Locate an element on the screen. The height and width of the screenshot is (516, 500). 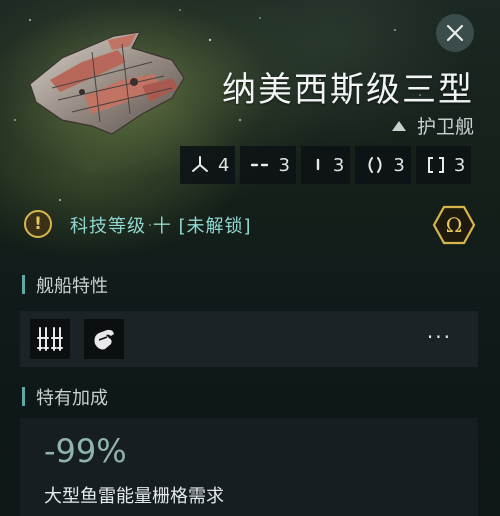
slot-mid: 3 is located at coordinates (325, 165).